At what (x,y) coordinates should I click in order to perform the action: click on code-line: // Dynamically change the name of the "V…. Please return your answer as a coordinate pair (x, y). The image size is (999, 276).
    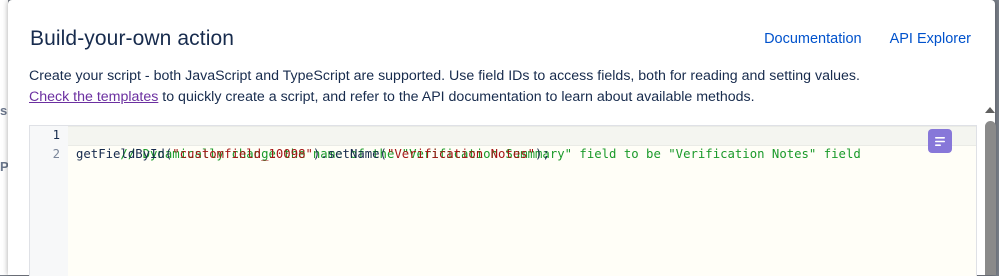
    Looking at the image, I should click on (522, 143).